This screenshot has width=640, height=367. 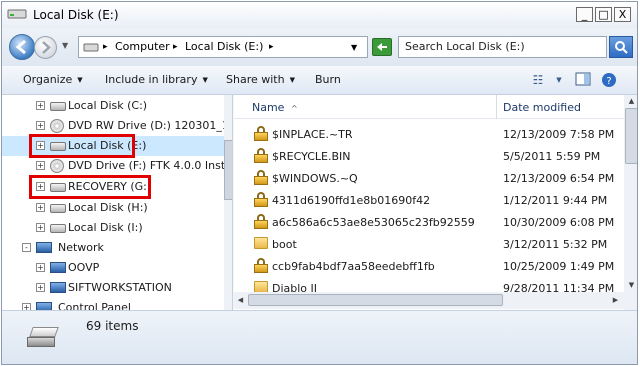 I want to click on tree-item-dvd-f: + DVD Drive (F:) FTK 4.0.0 Instal, so click(x=117, y=166).